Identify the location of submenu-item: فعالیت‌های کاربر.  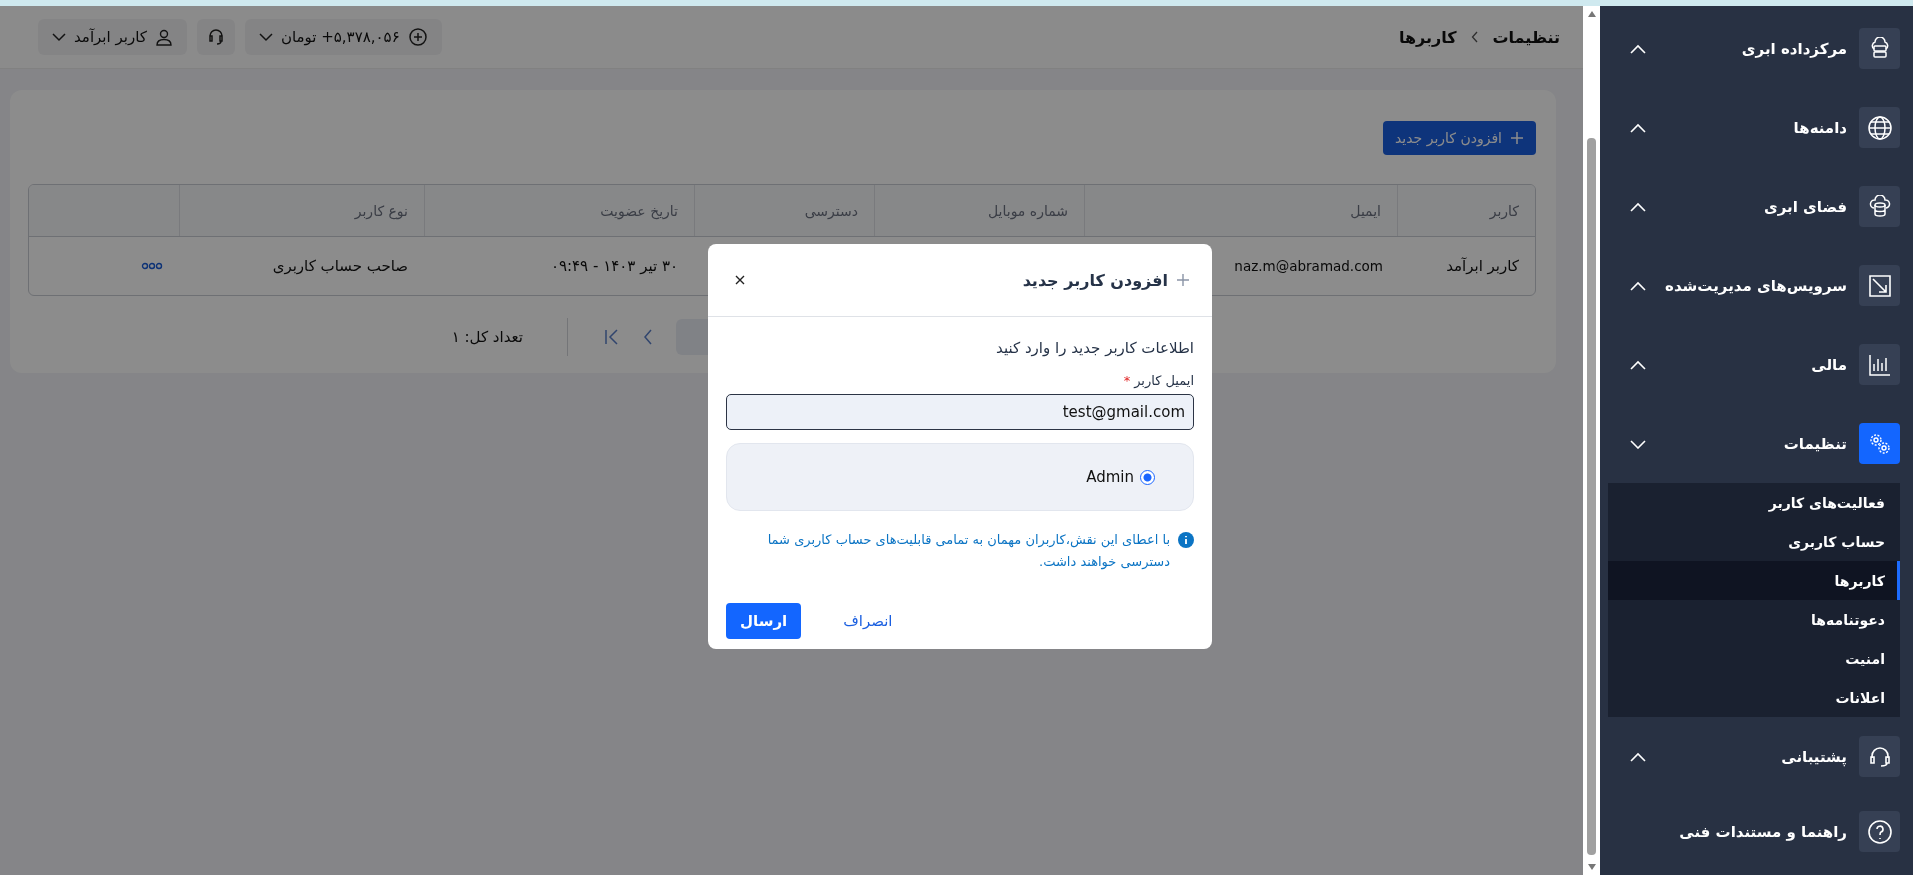
(1754, 502).